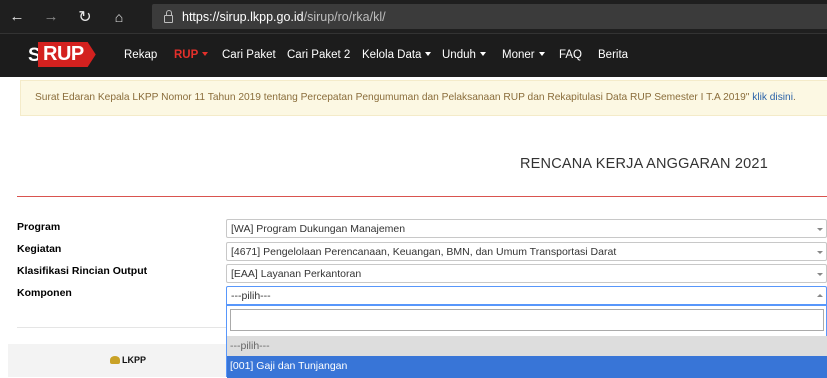 The height and width of the screenshot is (378, 827). I want to click on program-label: Program, so click(39, 227).